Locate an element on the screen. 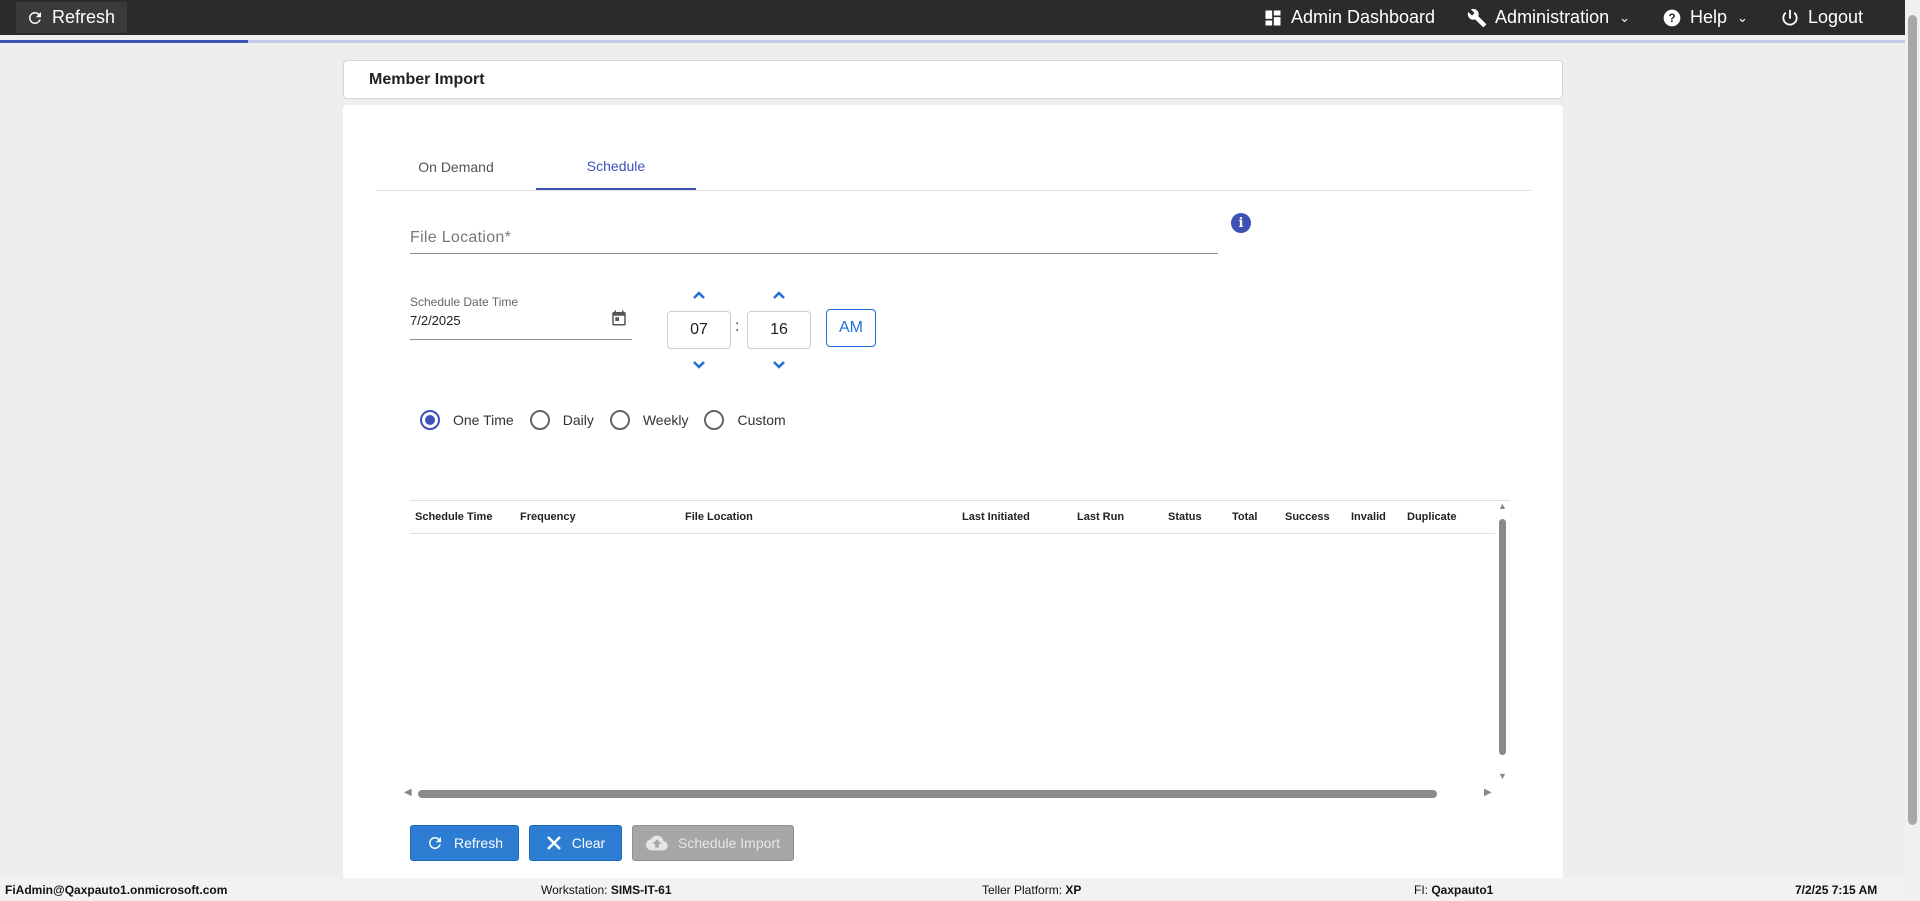  hour-up-button is located at coordinates (699, 295).